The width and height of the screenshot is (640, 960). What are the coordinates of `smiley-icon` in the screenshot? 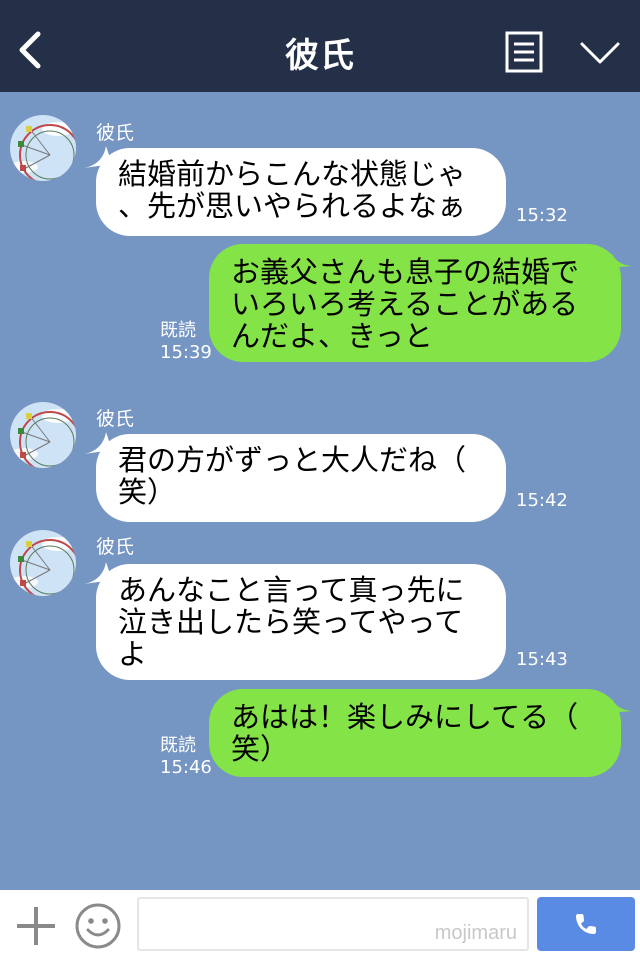 It's located at (98, 926).